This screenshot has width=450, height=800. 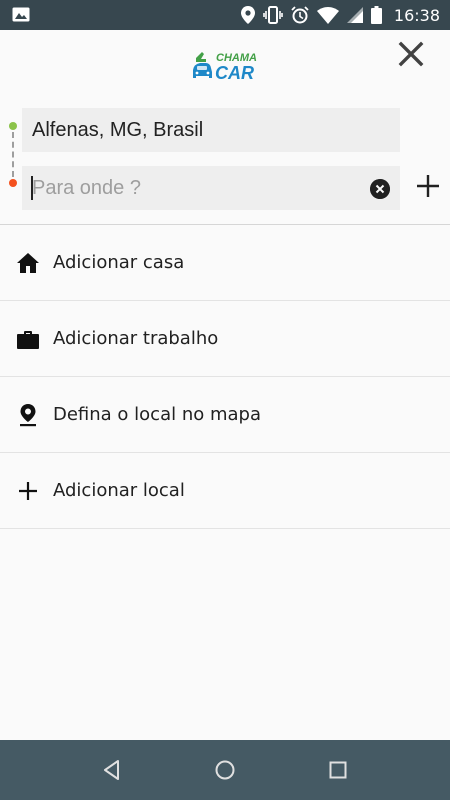 I want to click on clear-icon, so click(x=380, y=189).